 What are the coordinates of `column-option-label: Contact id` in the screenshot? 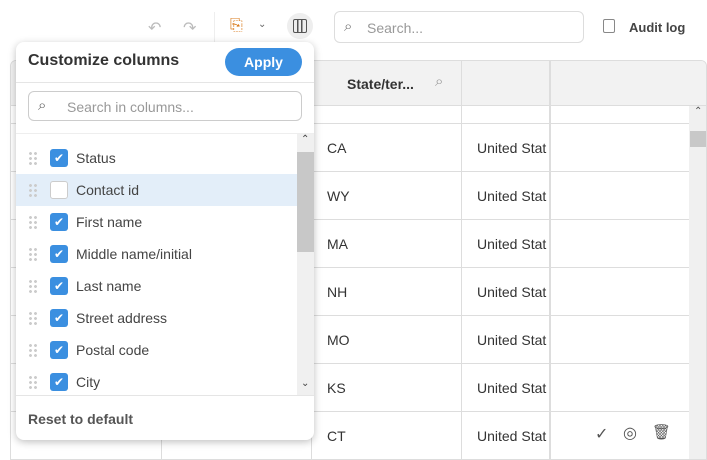 It's located at (108, 190).